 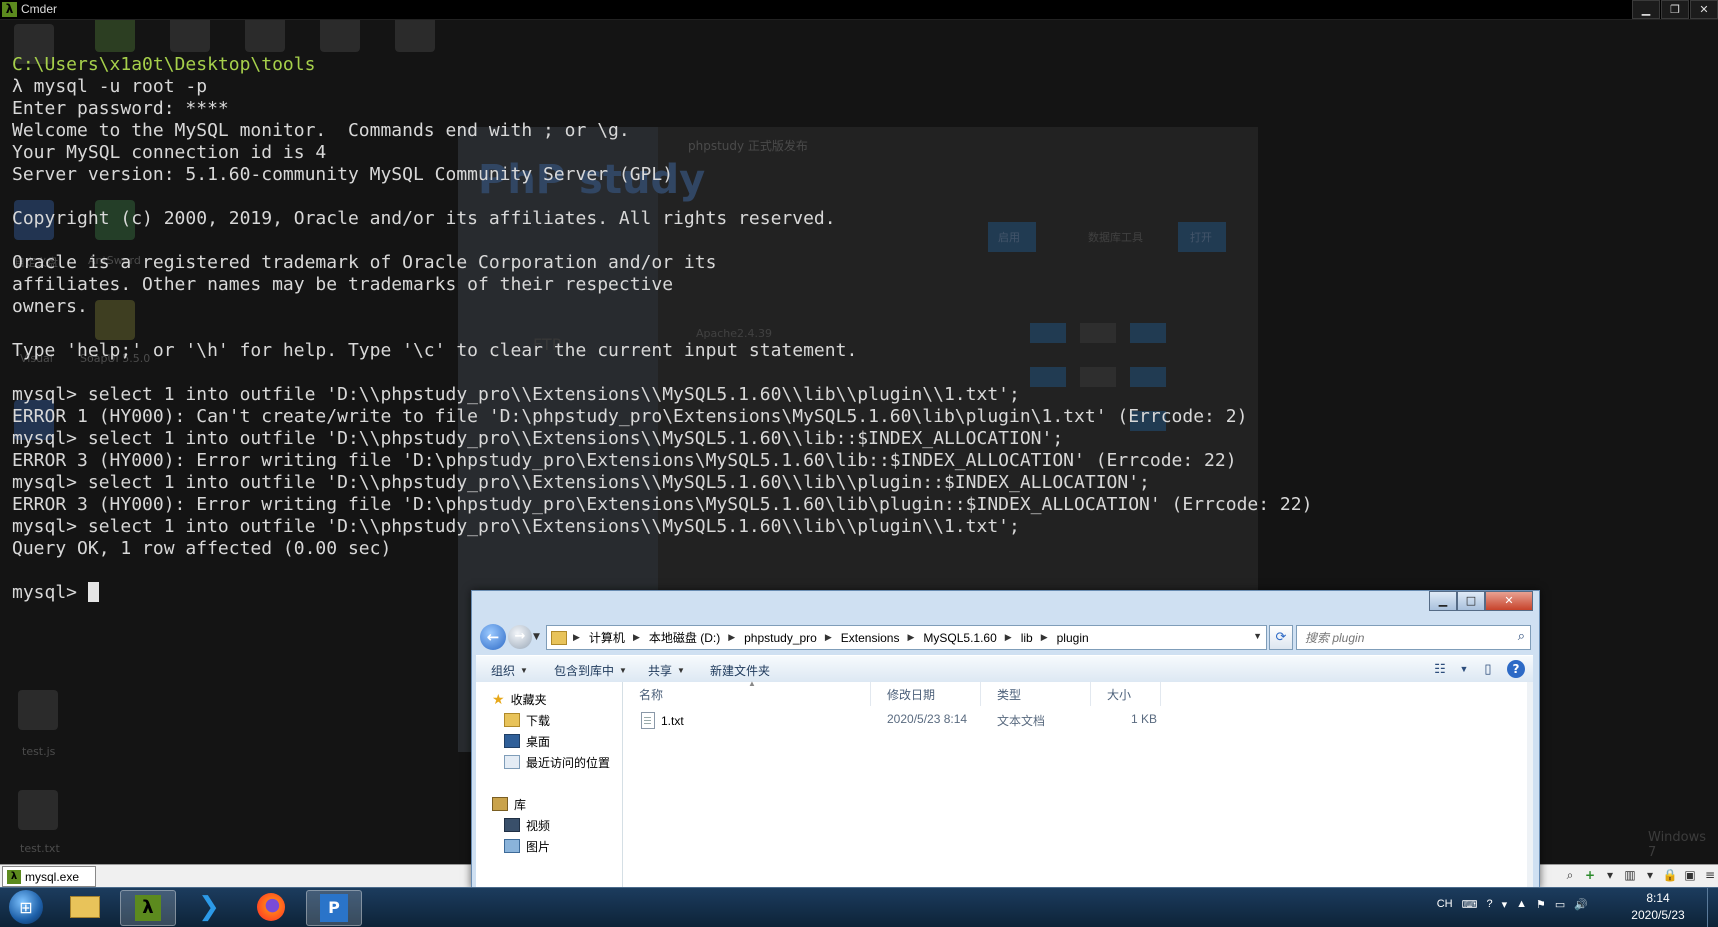 What do you see at coordinates (39, 9) in the screenshot?
I see `cmder-title: Cmder` at bounding box center [39, 9].